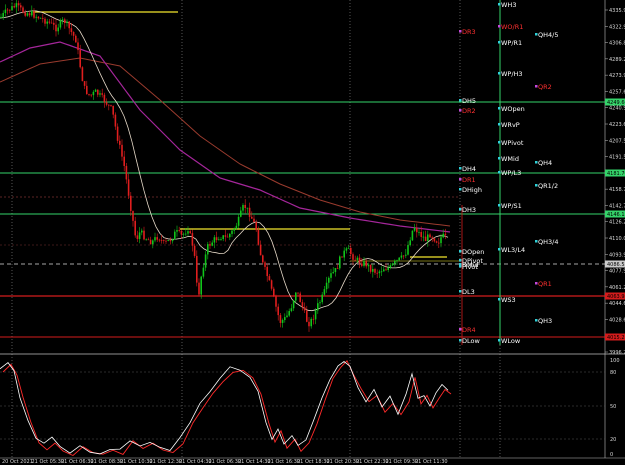  What do you see at coordinates (513, 250) in the screenshot?
I see `level-label: WL3/L4` at bounding box center [513, 250].